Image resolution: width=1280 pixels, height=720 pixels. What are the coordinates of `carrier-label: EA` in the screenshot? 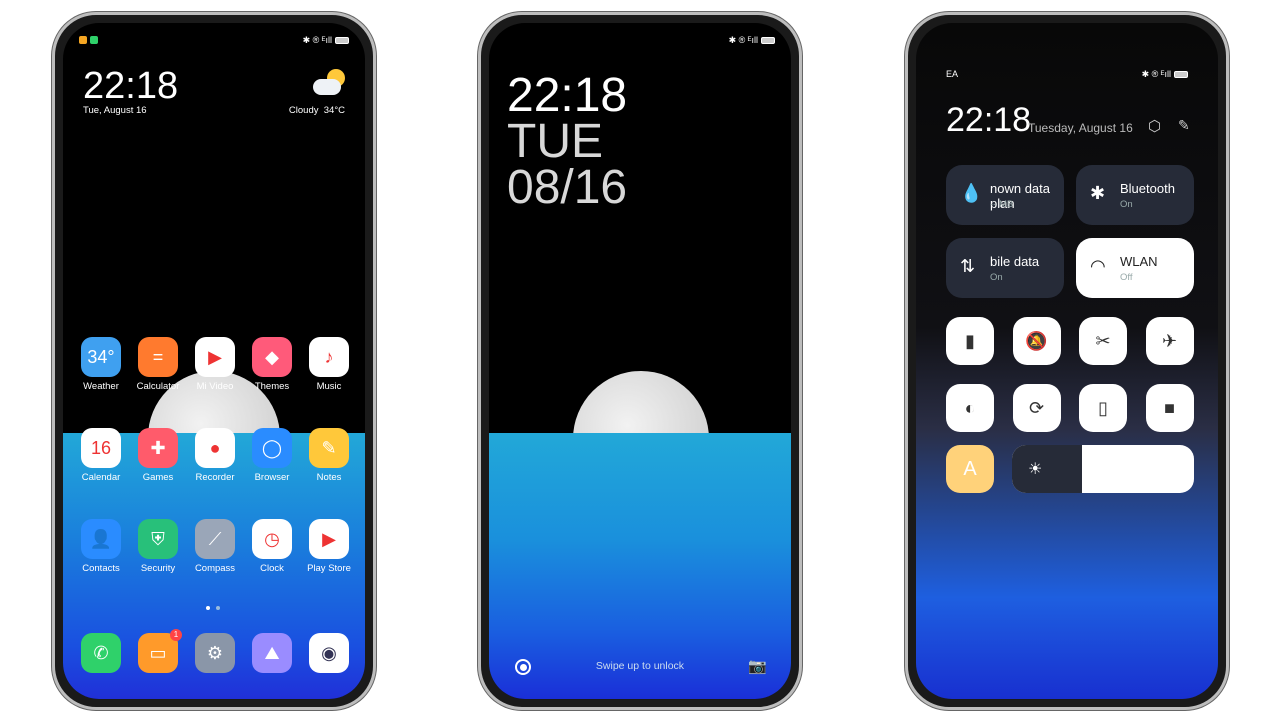 It's located at (952, 74).